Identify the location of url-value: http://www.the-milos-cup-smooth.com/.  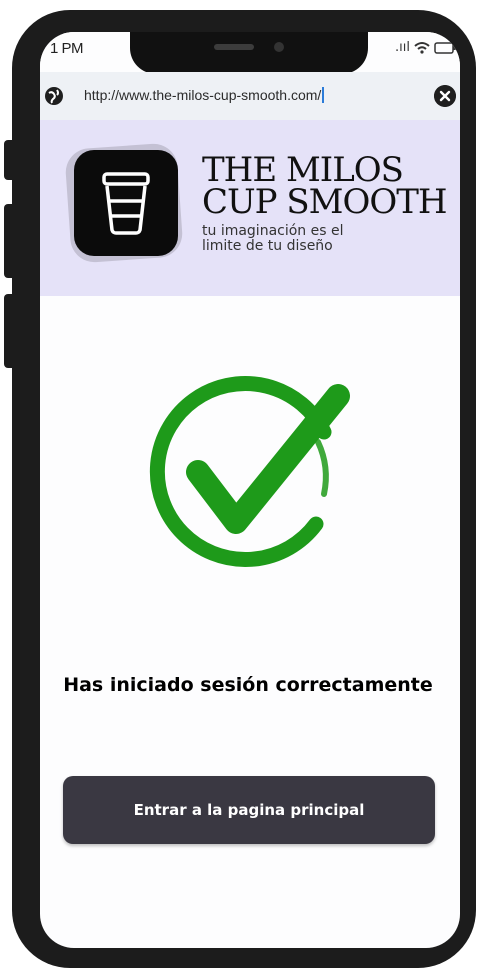
(203, 95).